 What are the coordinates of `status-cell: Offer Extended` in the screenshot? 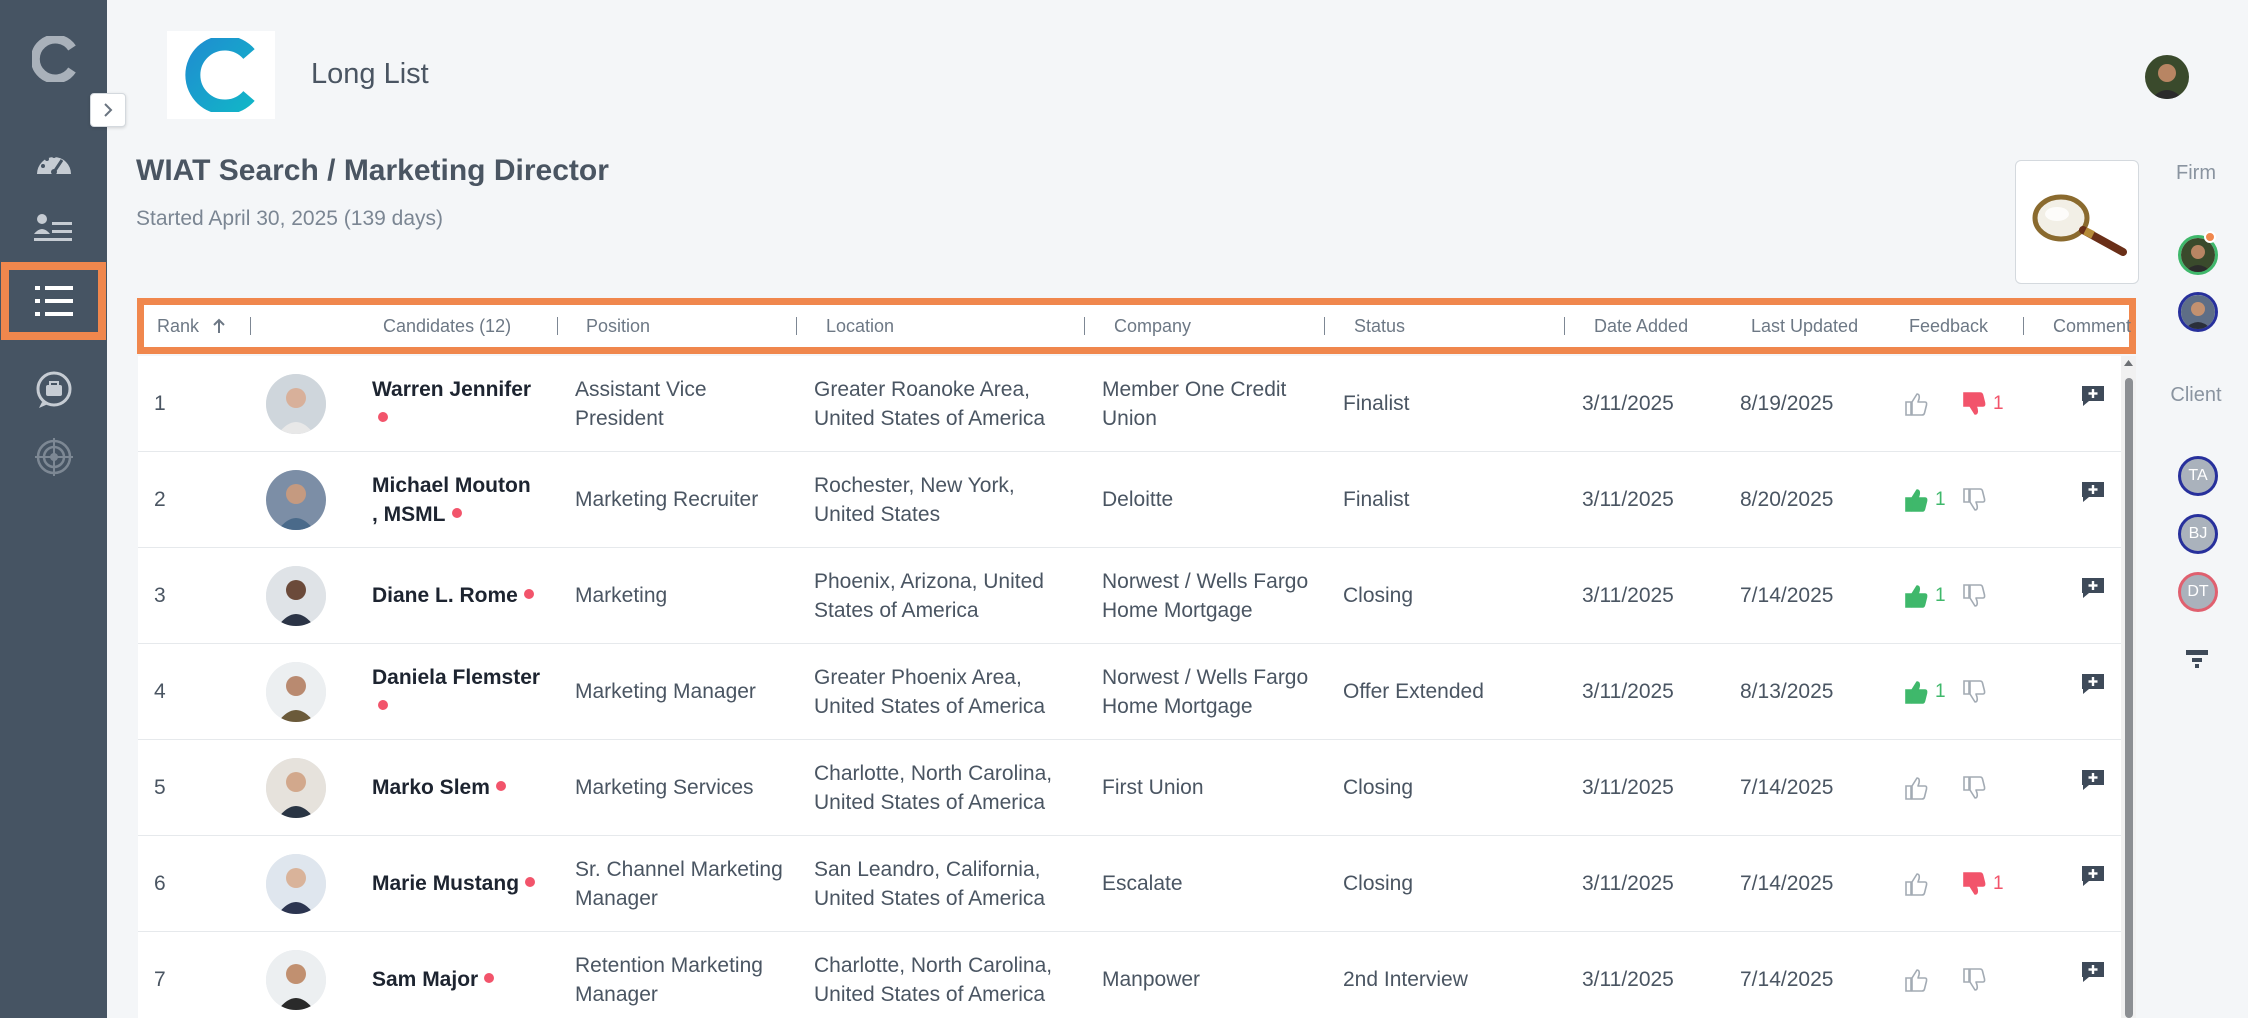 It's located at (1453, 691).